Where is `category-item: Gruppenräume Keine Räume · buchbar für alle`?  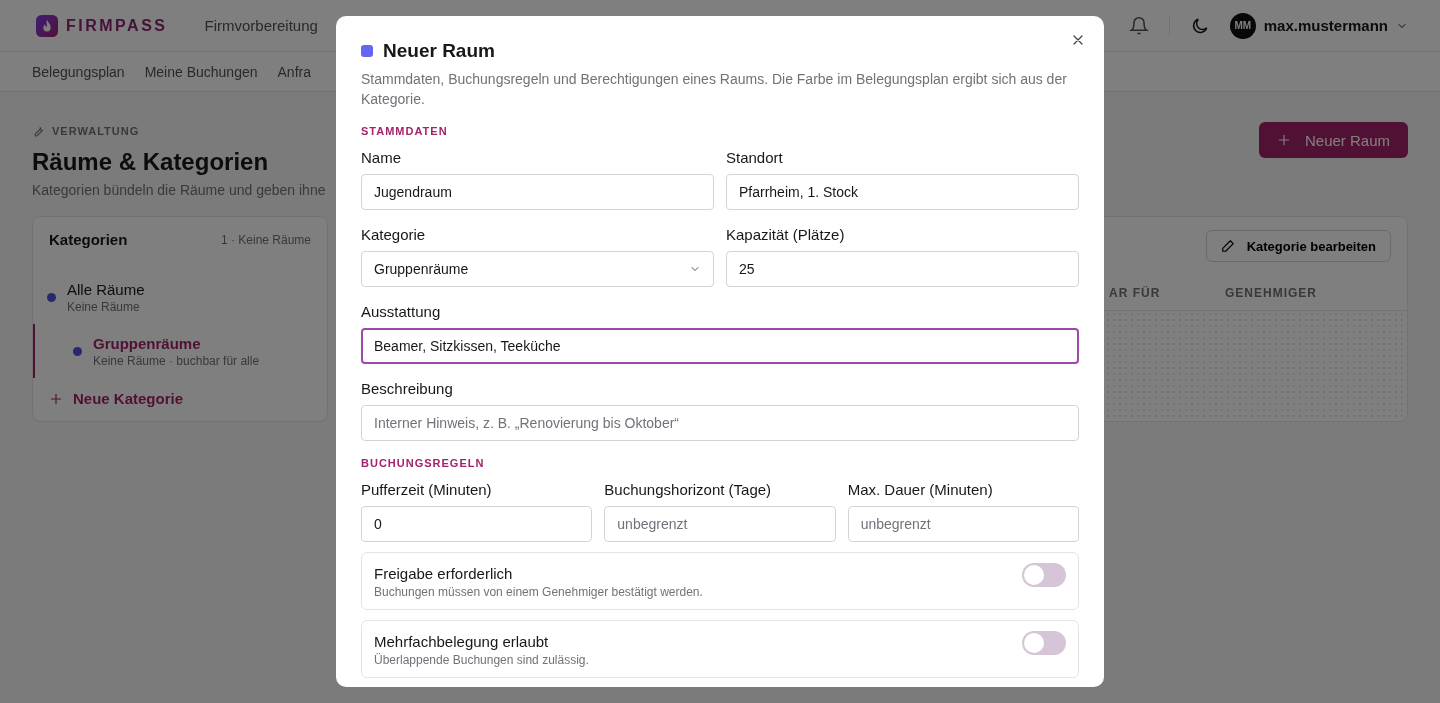 category-item: Gruppenräume Keine Räume · buchbar für alle is located at coordinates (180, 351).